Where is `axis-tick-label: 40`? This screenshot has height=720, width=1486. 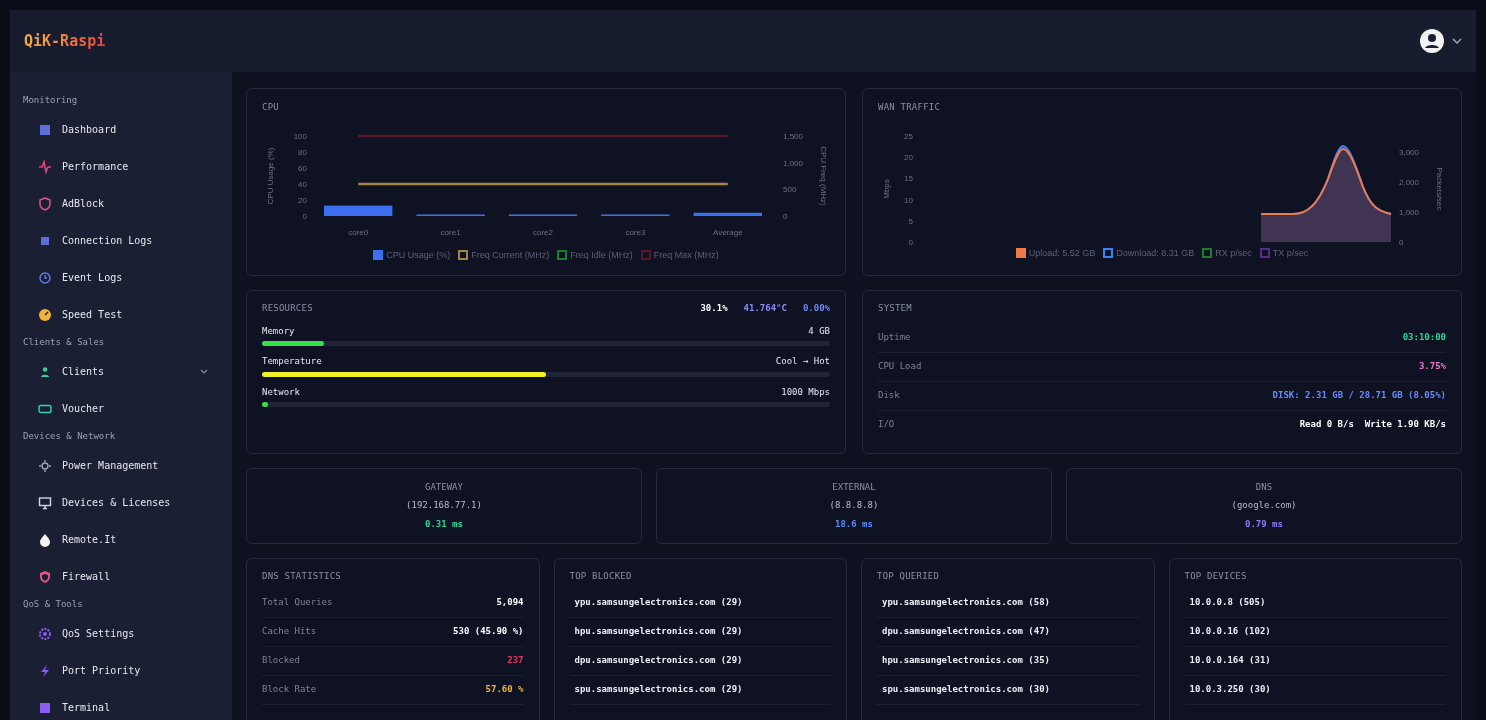
axis-tick-label: 40 is located at coordinates (302, 184).